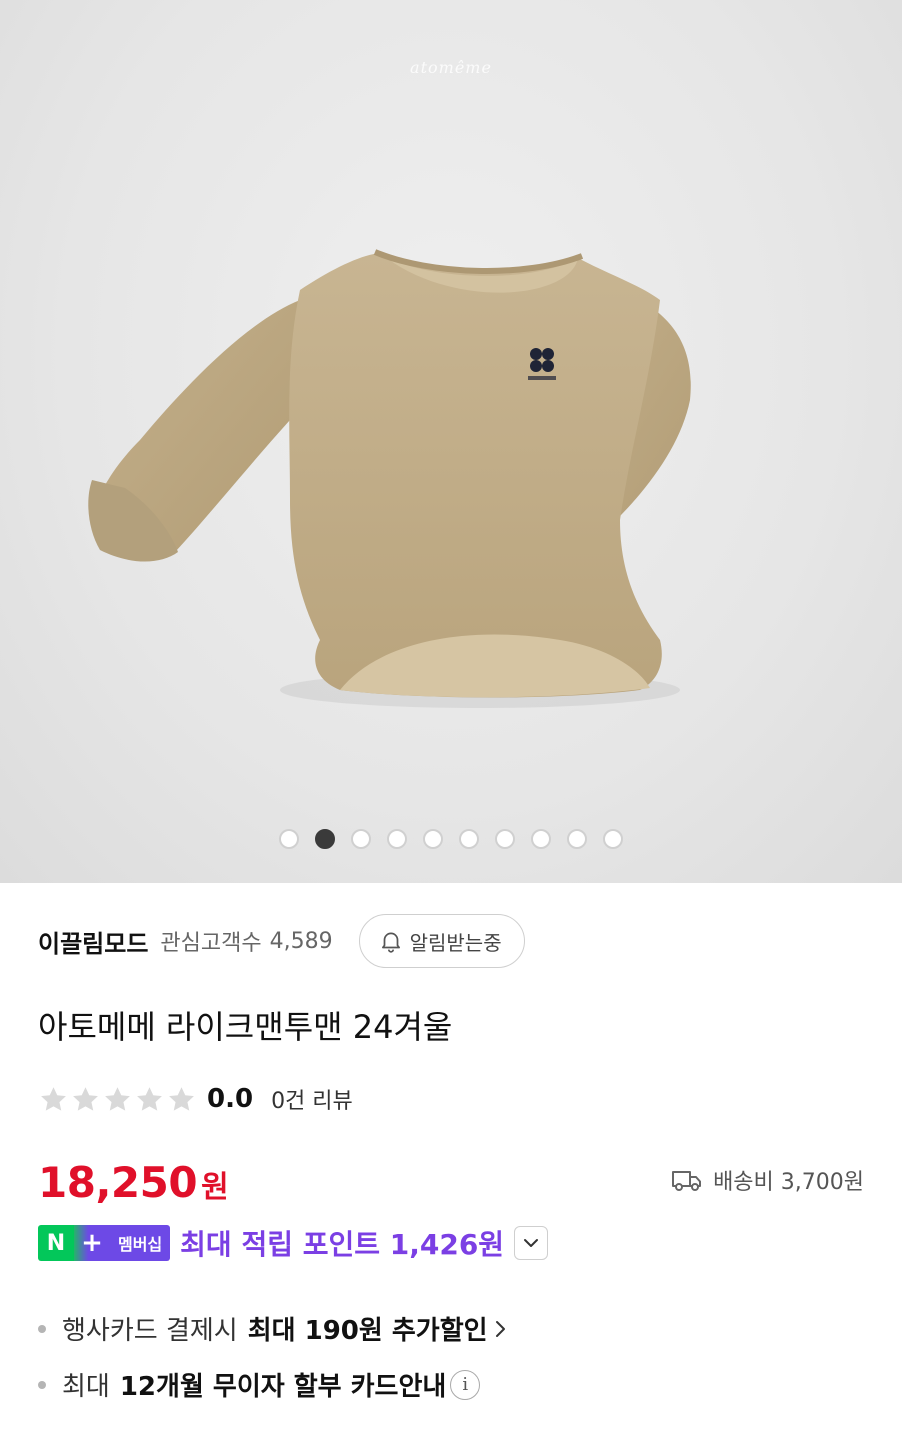  Describe the element at coordinates (150, 1331) in the screenshot. I see `card-discount-prefix: 행사카드 결제시` at that location.